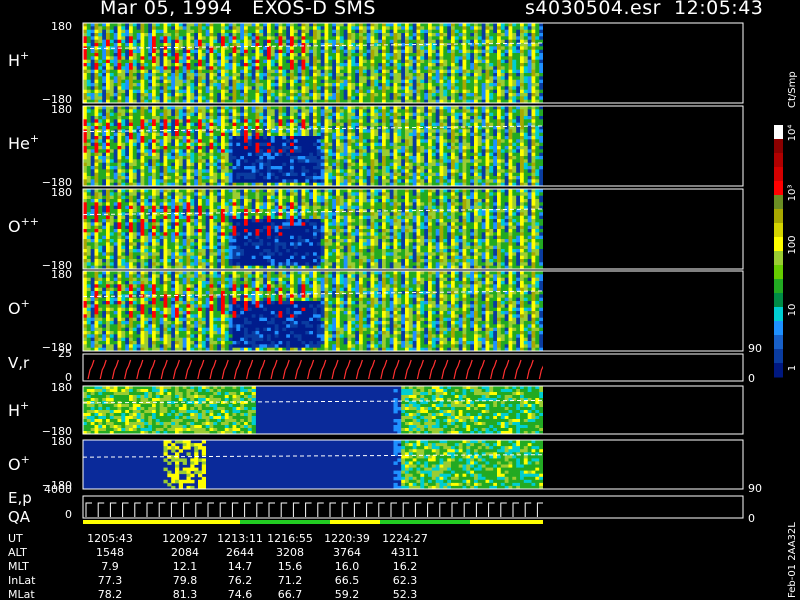 Image resolution: width=800 pixels, height=600 pixels. I want to click on row-value: 1548, so click(110, 552).